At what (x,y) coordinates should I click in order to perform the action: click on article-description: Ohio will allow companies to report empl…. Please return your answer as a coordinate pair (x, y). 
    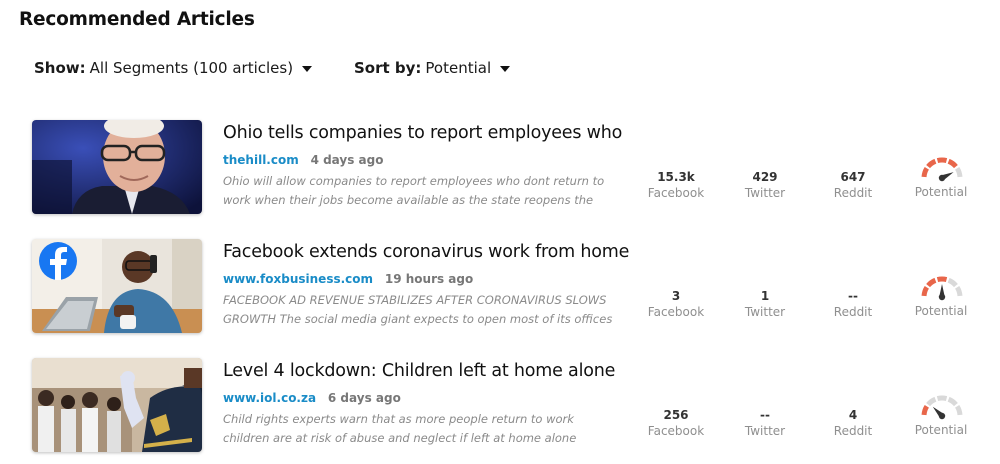
    Looking at the image, I should click on (414, 190).